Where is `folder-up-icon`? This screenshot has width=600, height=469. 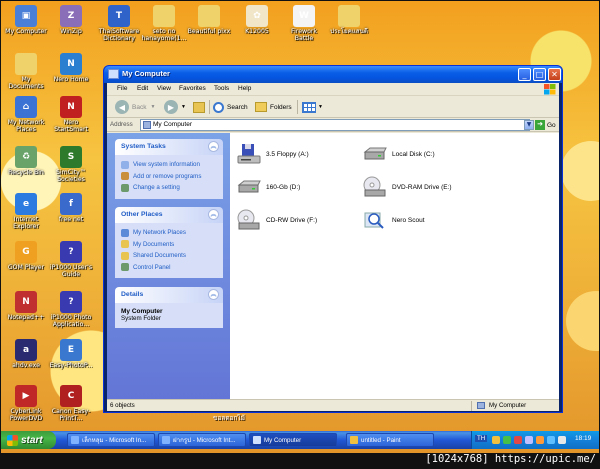 folder-up-icon is located at coordinates (199, 107).